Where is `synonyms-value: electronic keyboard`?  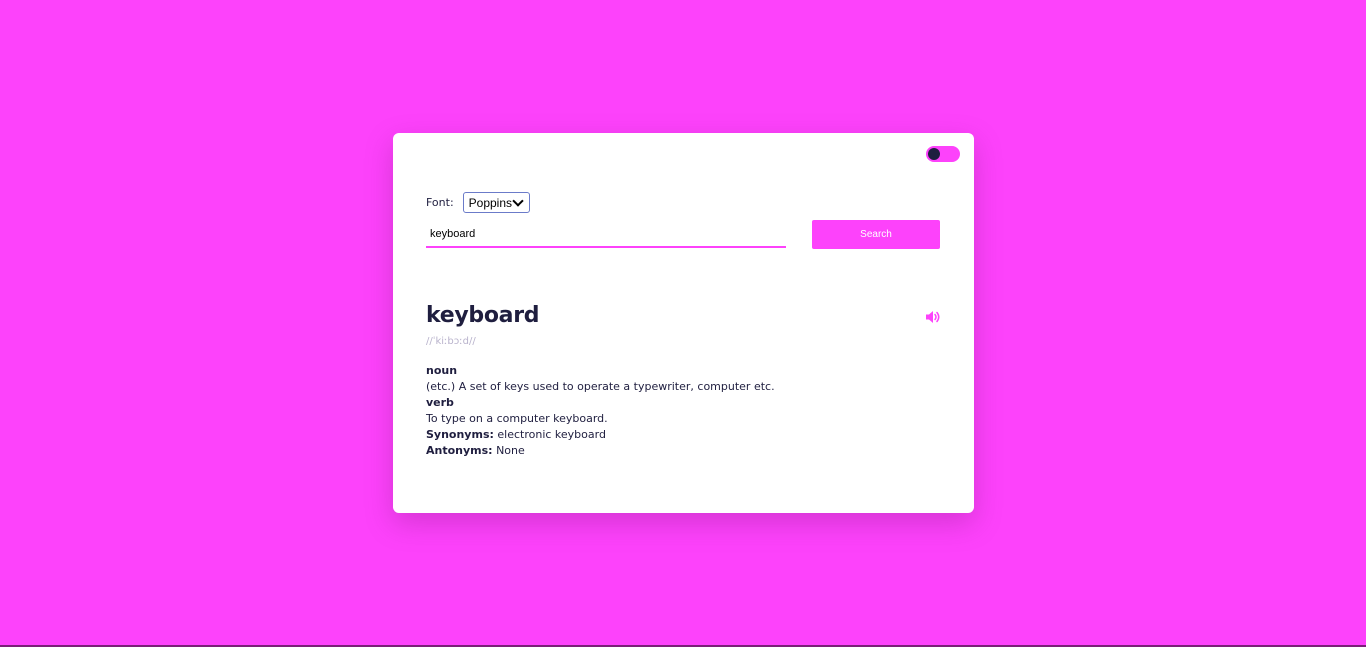
synonyms-value: electronic keyboard is located at coordinates (551, 434).